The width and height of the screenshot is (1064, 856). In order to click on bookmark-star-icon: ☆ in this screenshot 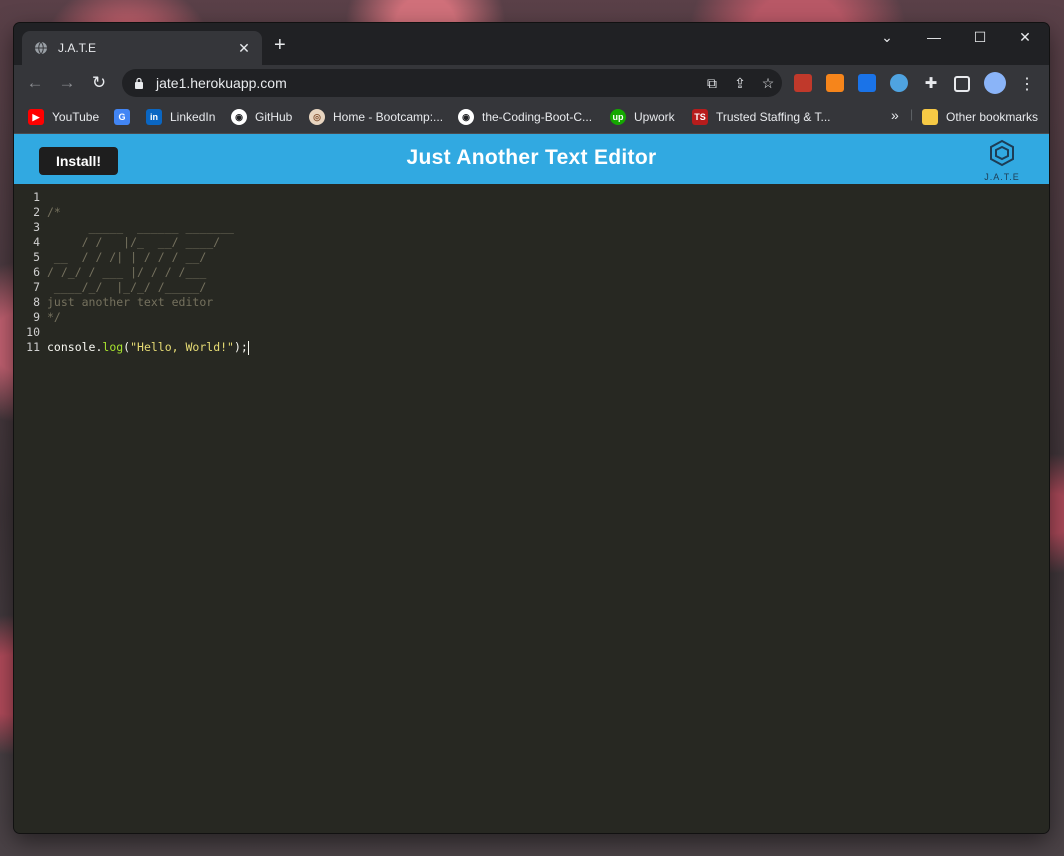, I will do `click(768, 83)`.